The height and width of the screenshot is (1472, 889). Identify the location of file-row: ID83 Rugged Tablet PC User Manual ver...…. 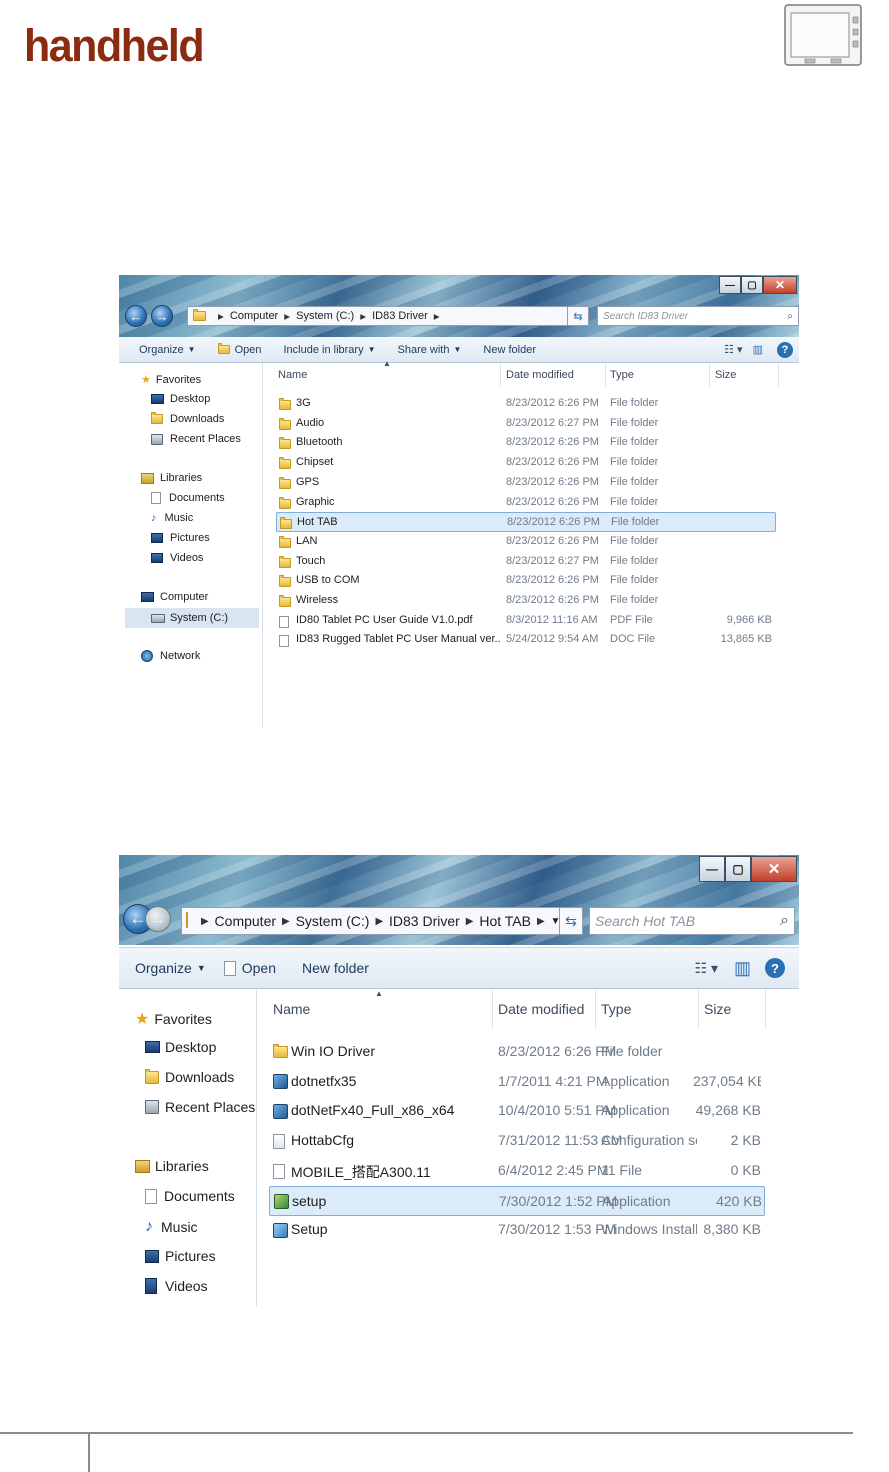
(526, 640).